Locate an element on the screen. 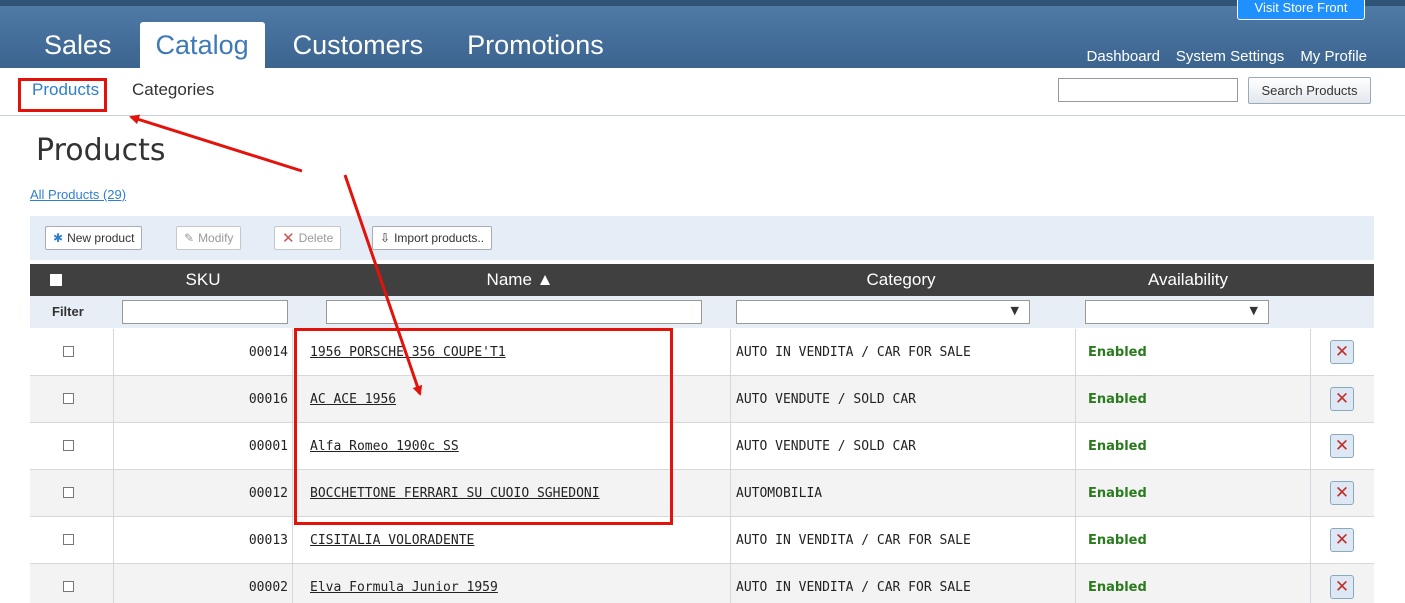 This screenshot has height=603, width=1405. arrow-to-products-tab is located at coordinates (216, 143).